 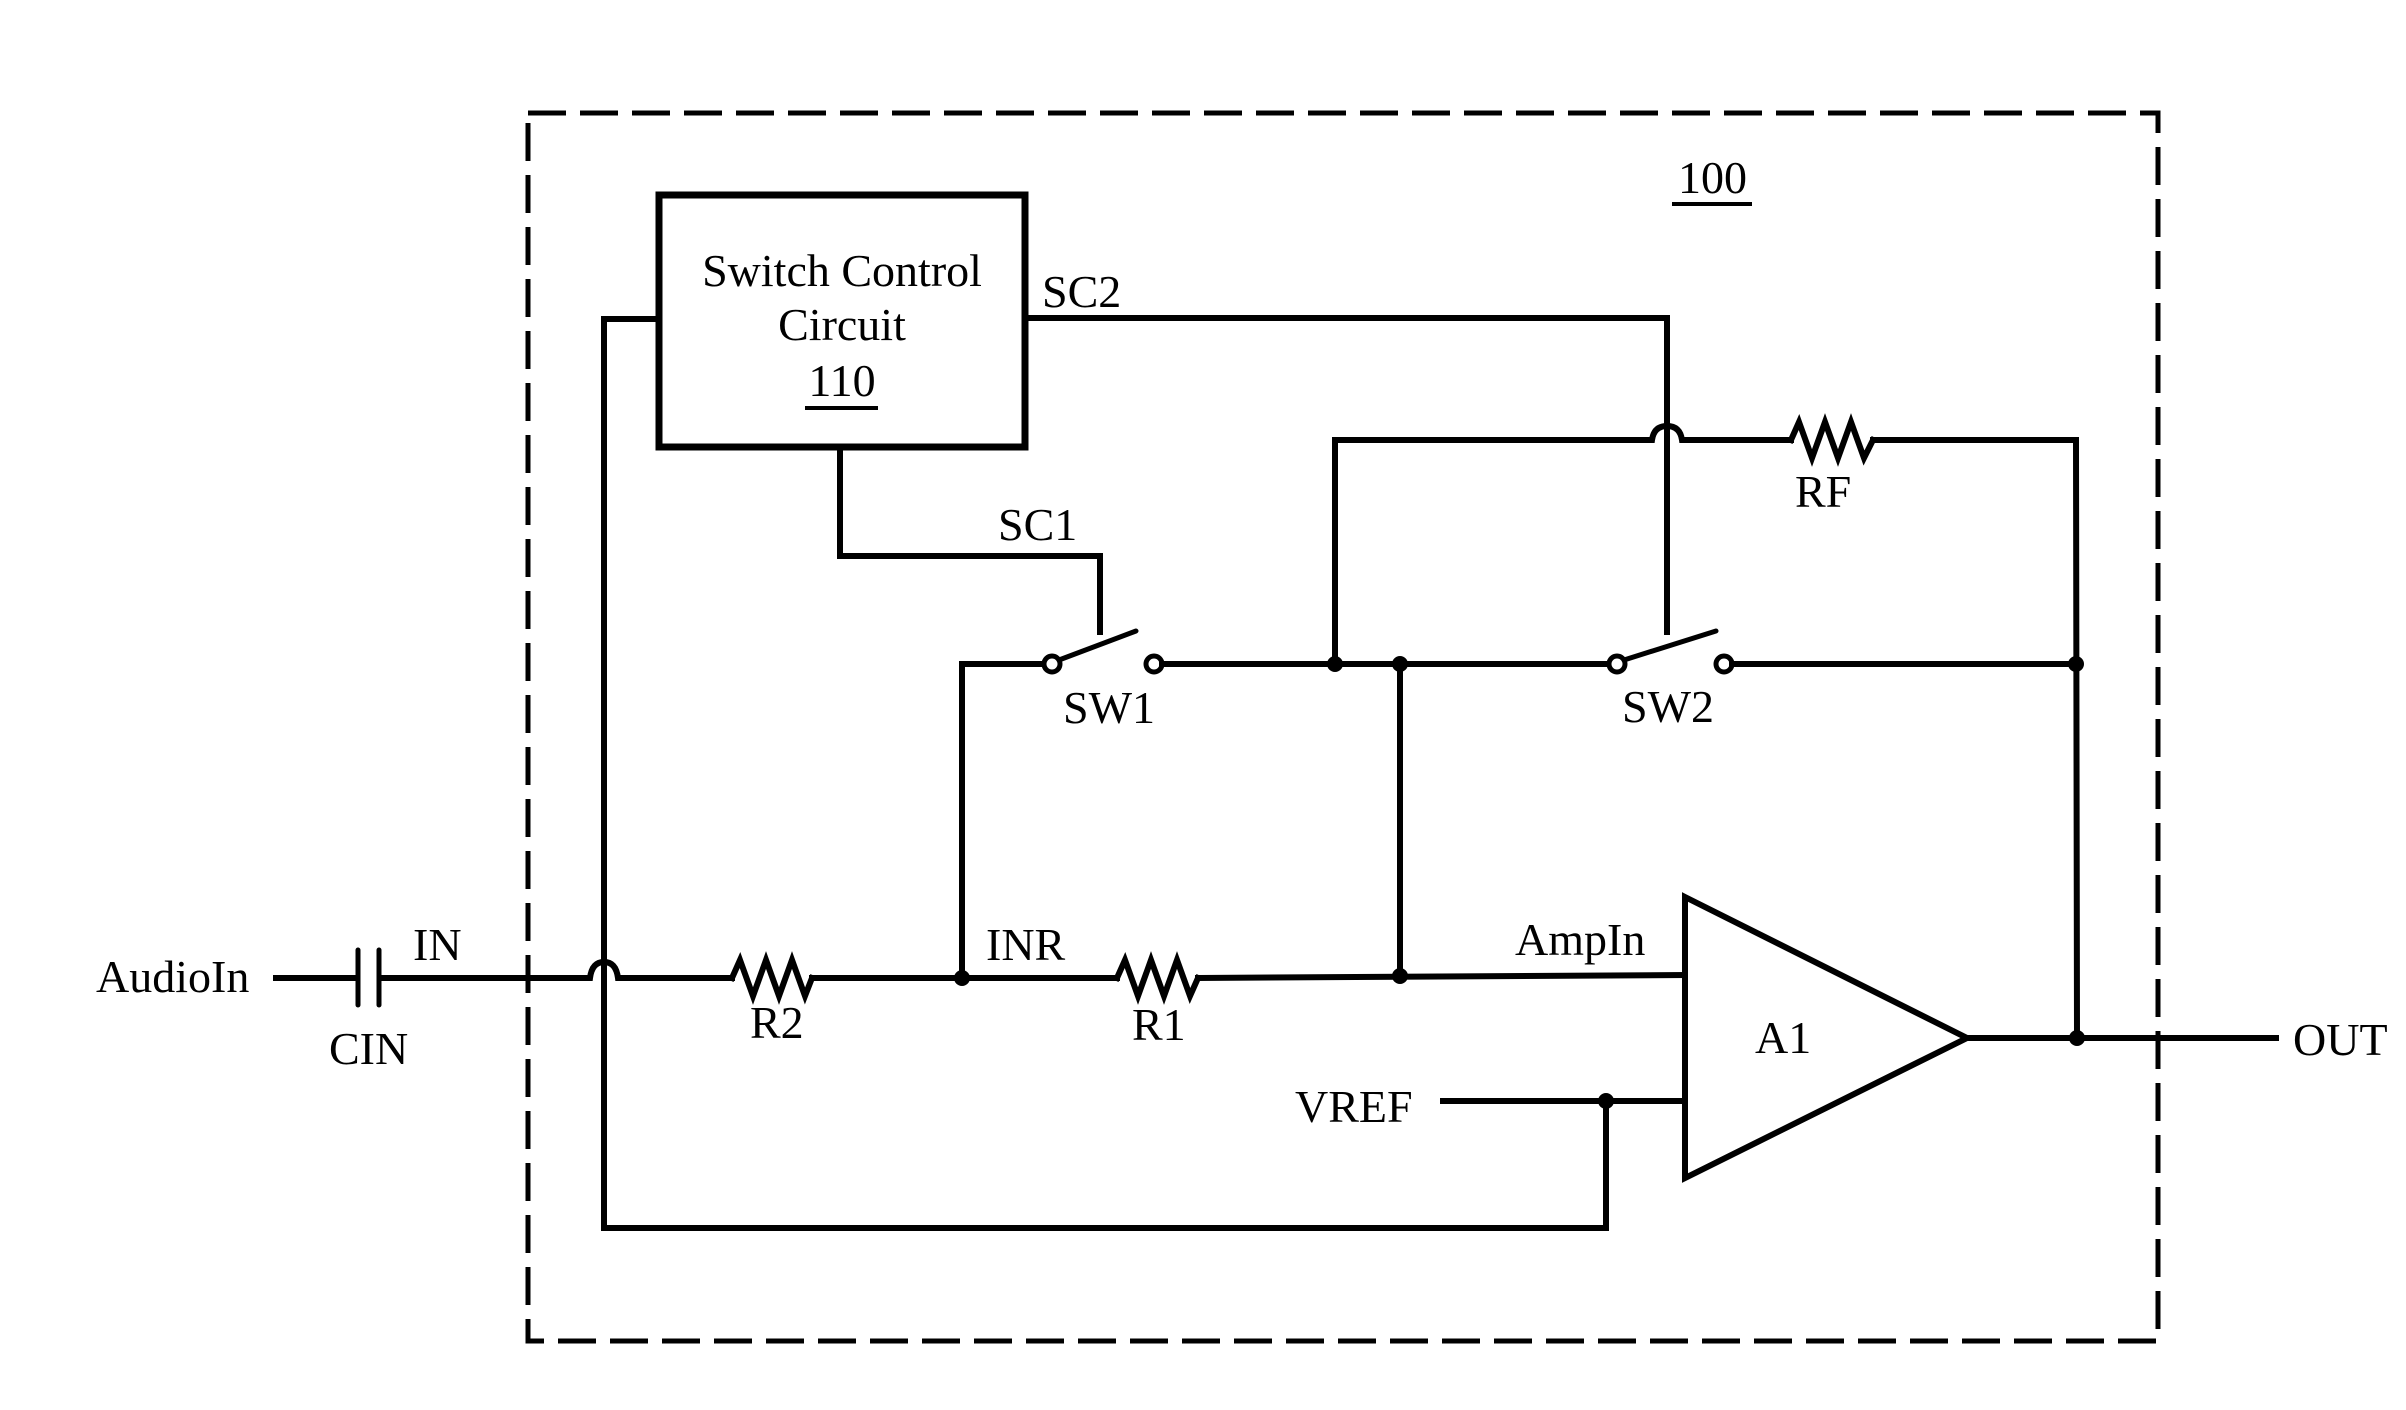 What do you see at coordinates (1668, 706) in the screenshot?
I see `sw2-label: SW2` at bounding box center [1668, 706].